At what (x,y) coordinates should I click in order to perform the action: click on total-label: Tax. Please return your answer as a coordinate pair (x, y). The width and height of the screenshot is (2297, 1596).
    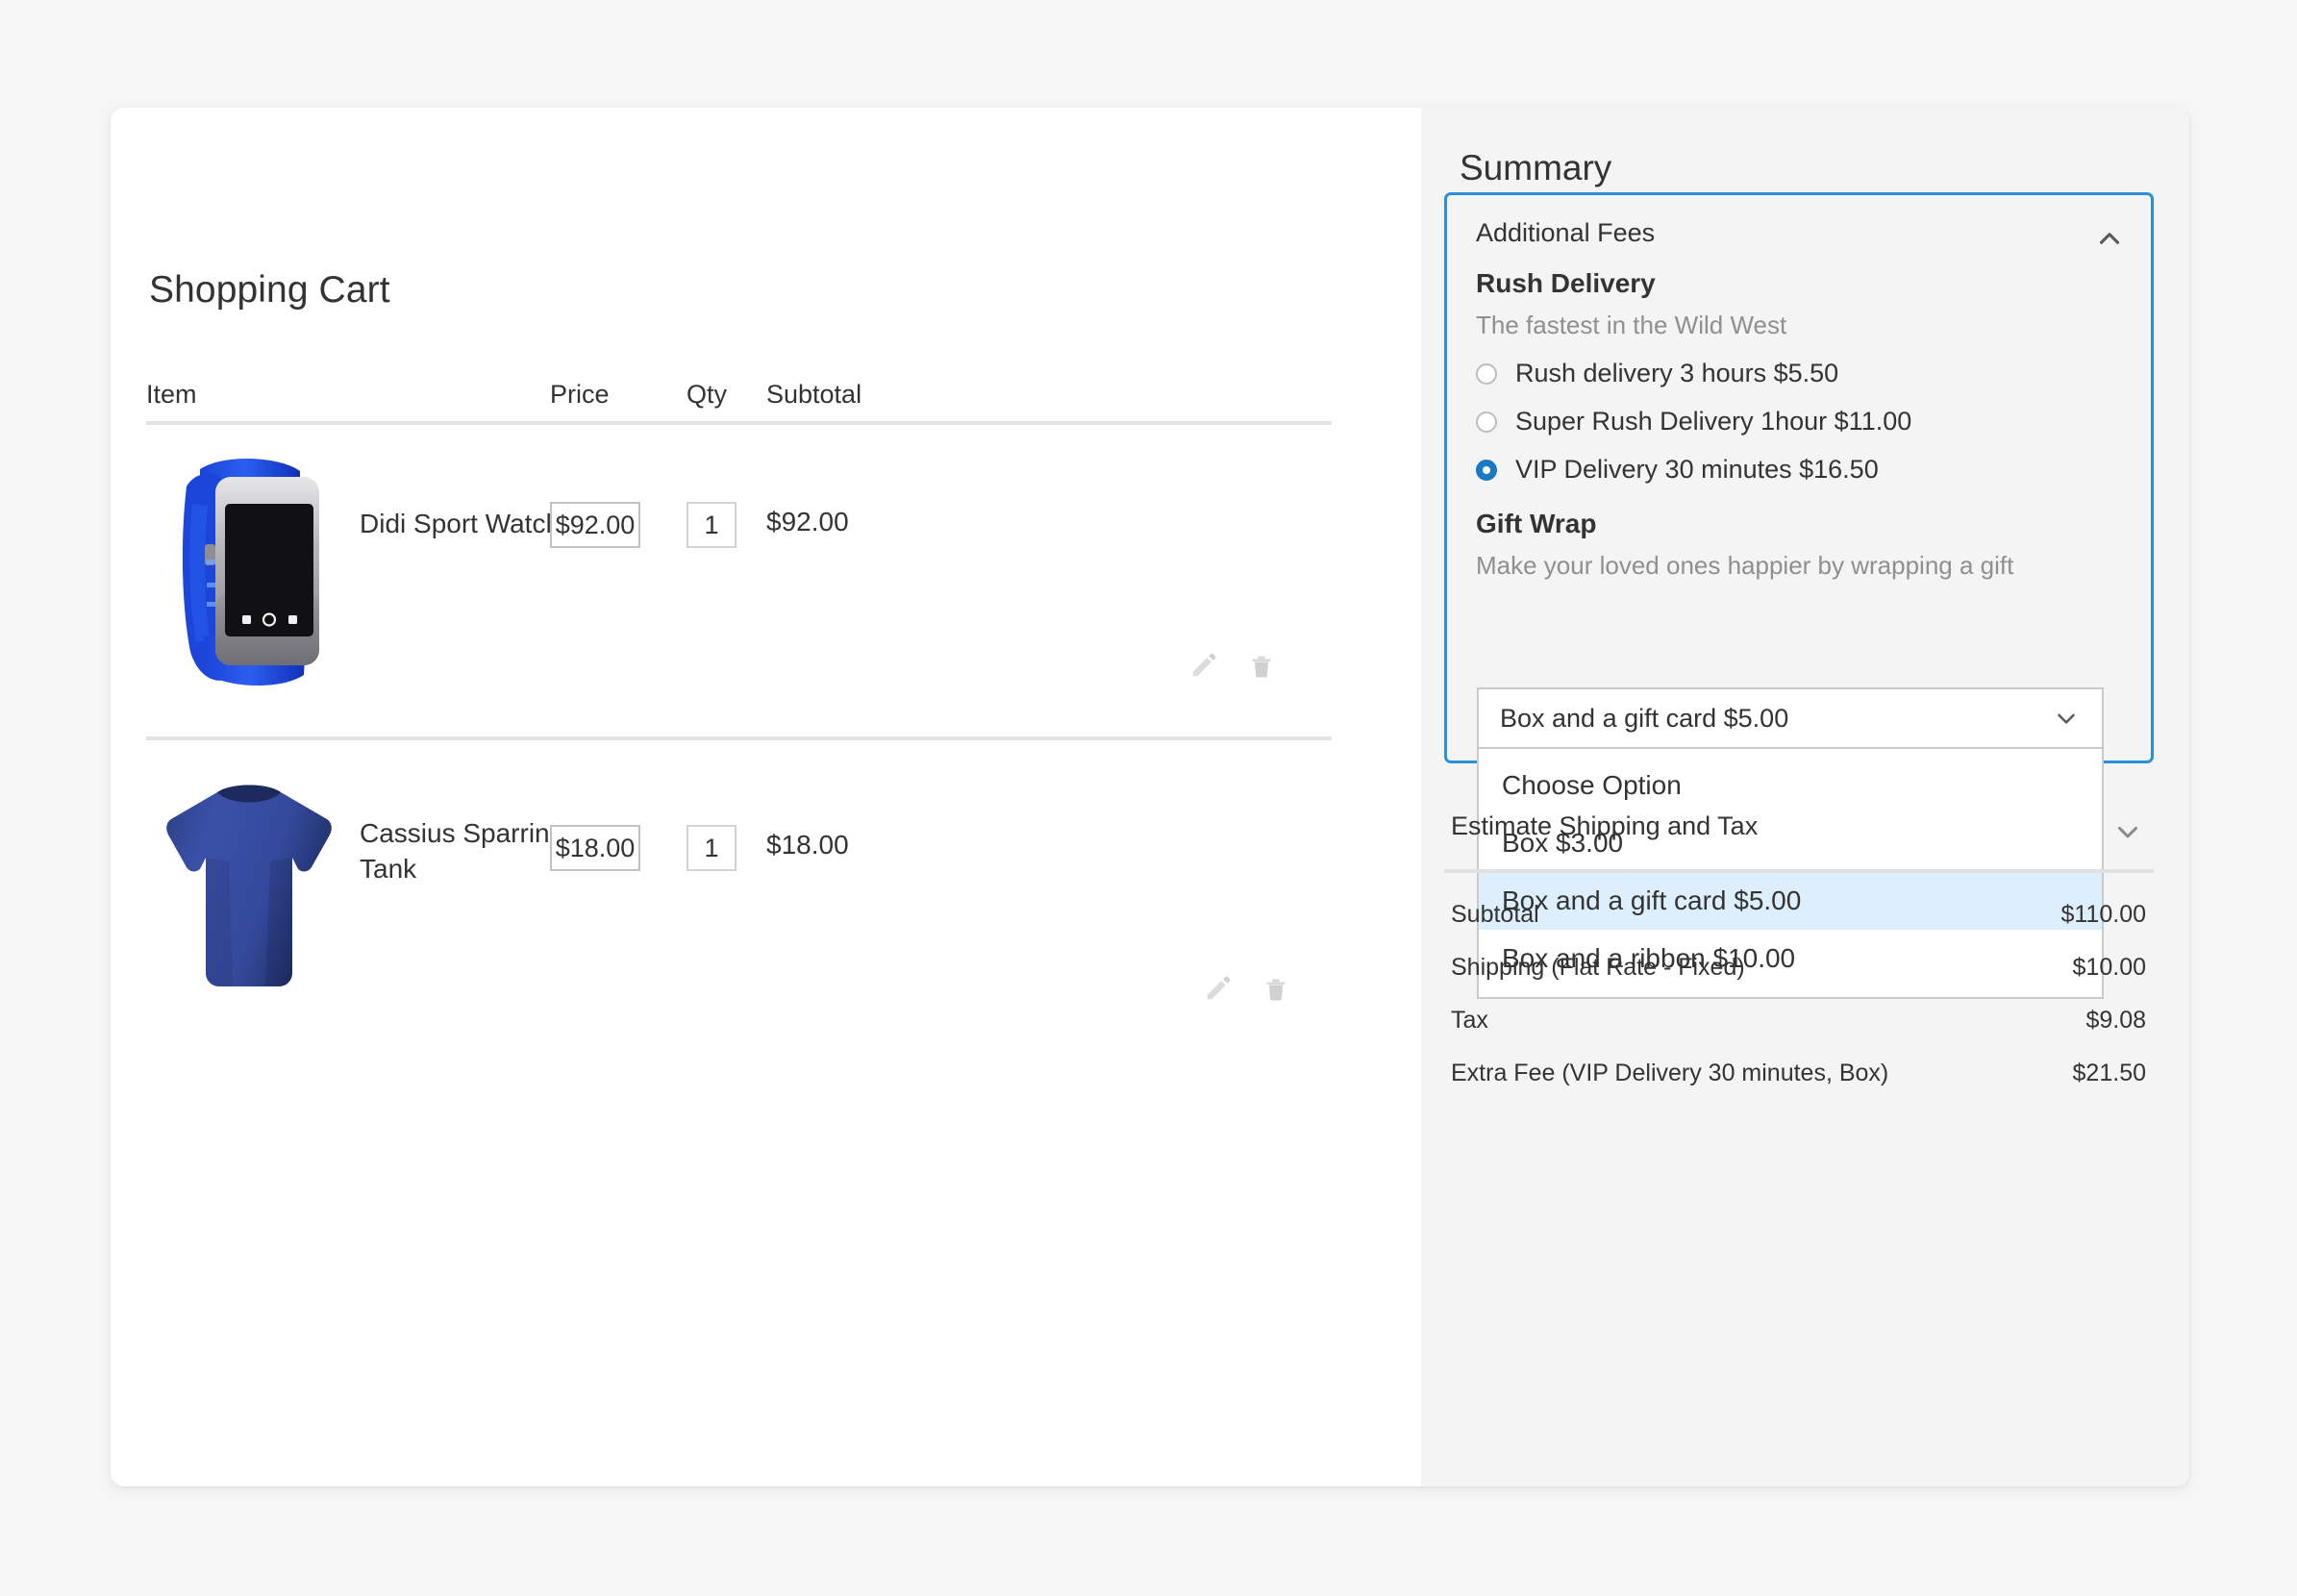
    Looking at the image, I should click on (1469, 1020).